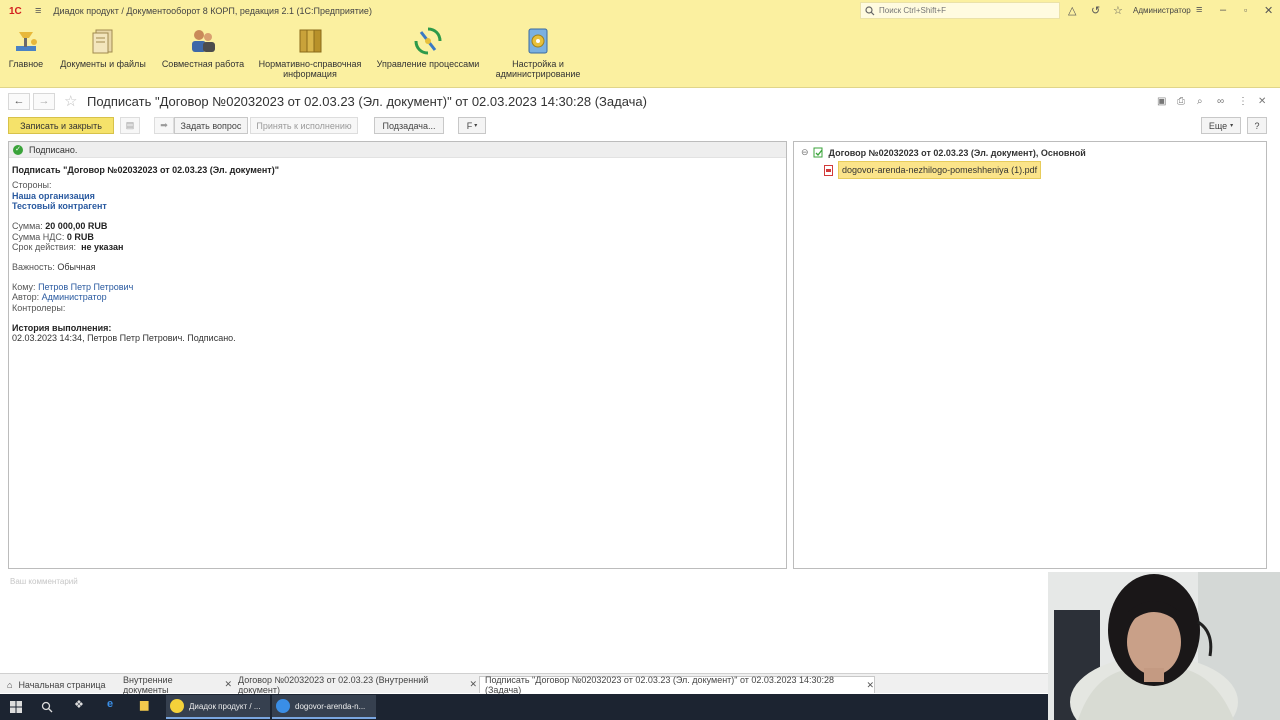 The image size is (1280, 720). Describe the element at coordinates (38, 11) in the screenshot. I see `main-menu-icon: ≡` at that location.